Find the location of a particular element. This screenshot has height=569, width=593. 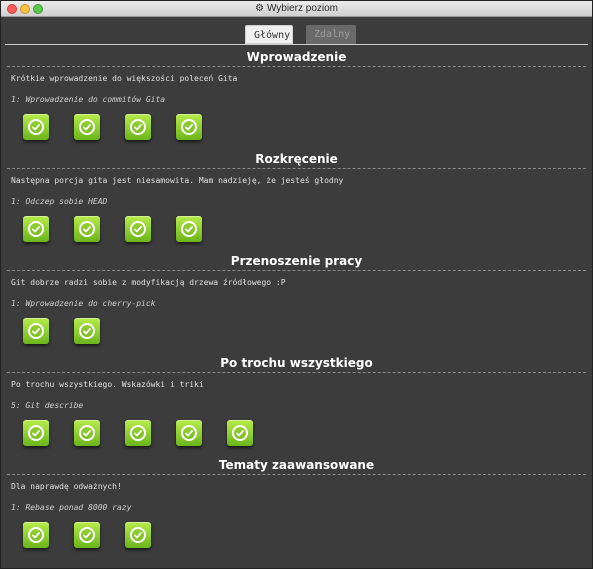

section-title: Rozkręcenie is located at coordinates (296, 159).